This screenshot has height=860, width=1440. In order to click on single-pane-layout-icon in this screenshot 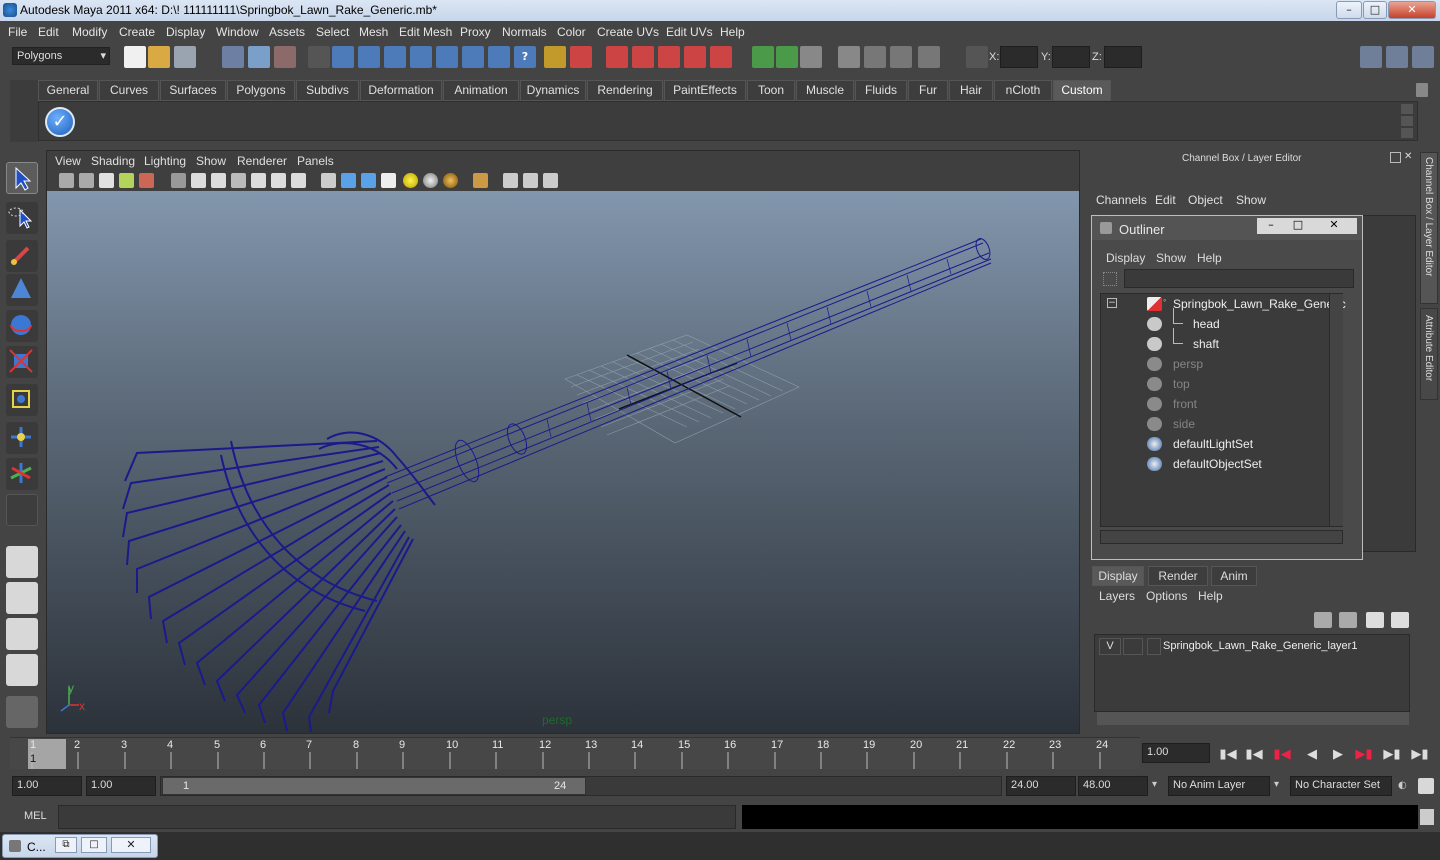, I will do `click(22, 562)`.